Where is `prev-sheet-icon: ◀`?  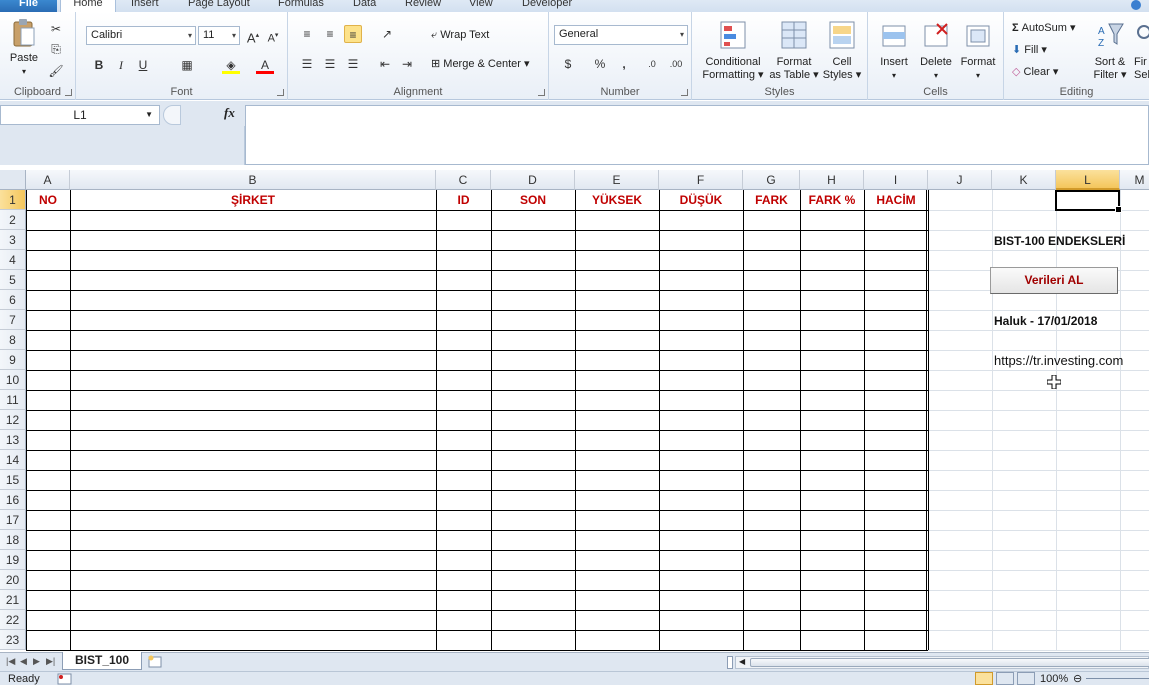 prev-sheet-icon: ◀ is located at coordinates (23, 661).